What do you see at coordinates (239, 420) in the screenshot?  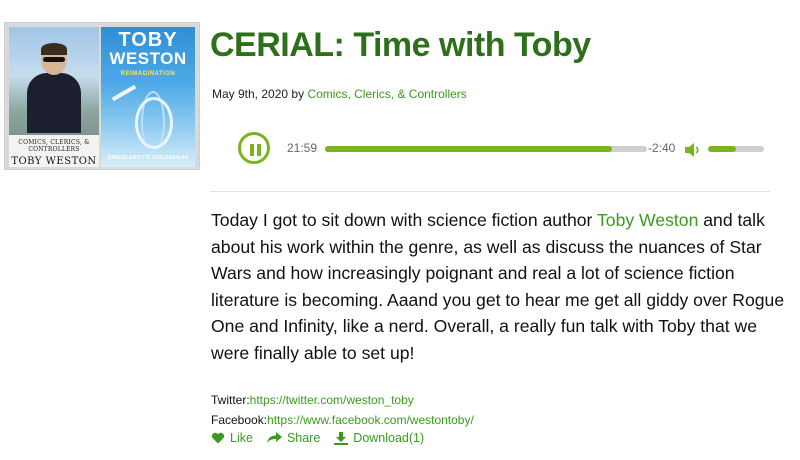 I see `facebook-label: Facebook:` at bounding box center [239, 420].